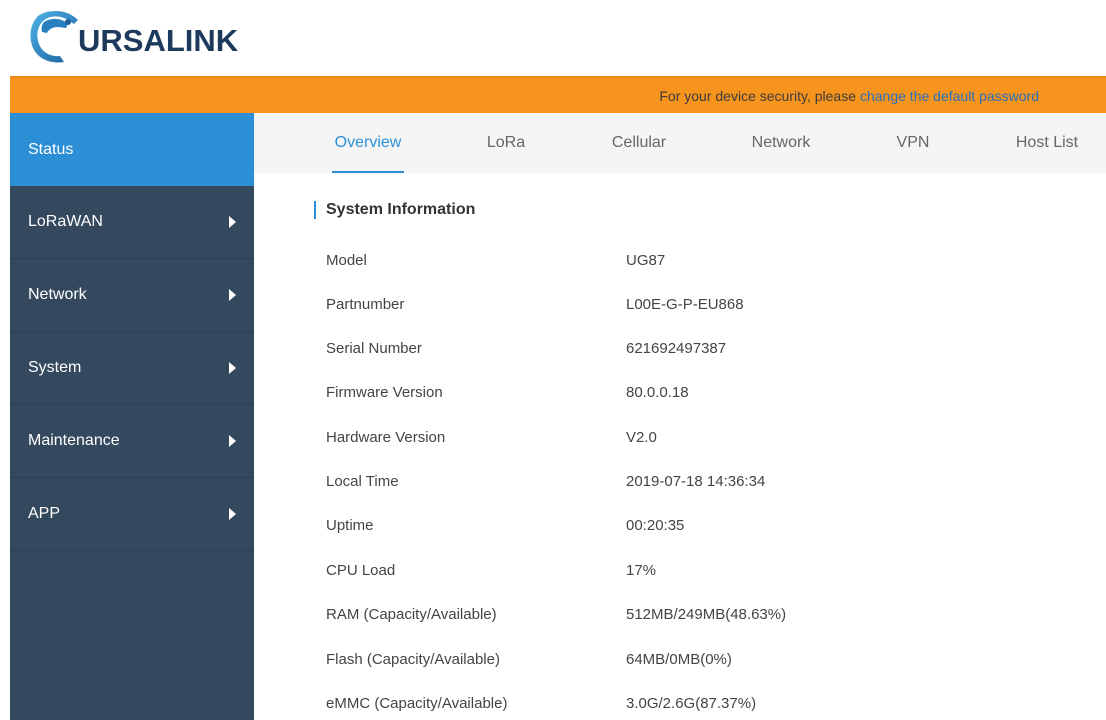 The width and height of the screenshot is (1106, 720). I want to click on info-value: V2.0, so click(641, 437).